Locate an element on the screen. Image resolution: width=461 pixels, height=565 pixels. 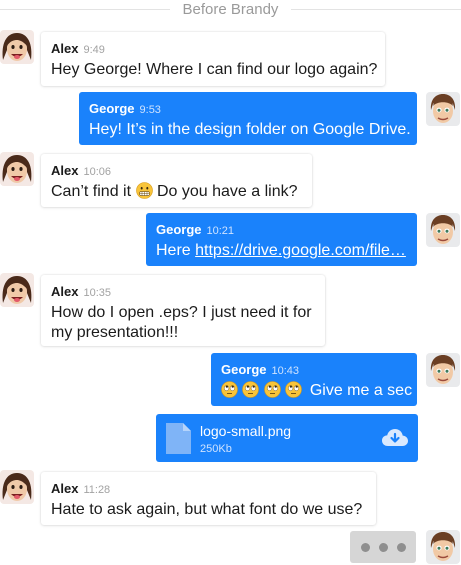
message-text: Can’t find it Do you have a link? is located at coordinates (174, 192).